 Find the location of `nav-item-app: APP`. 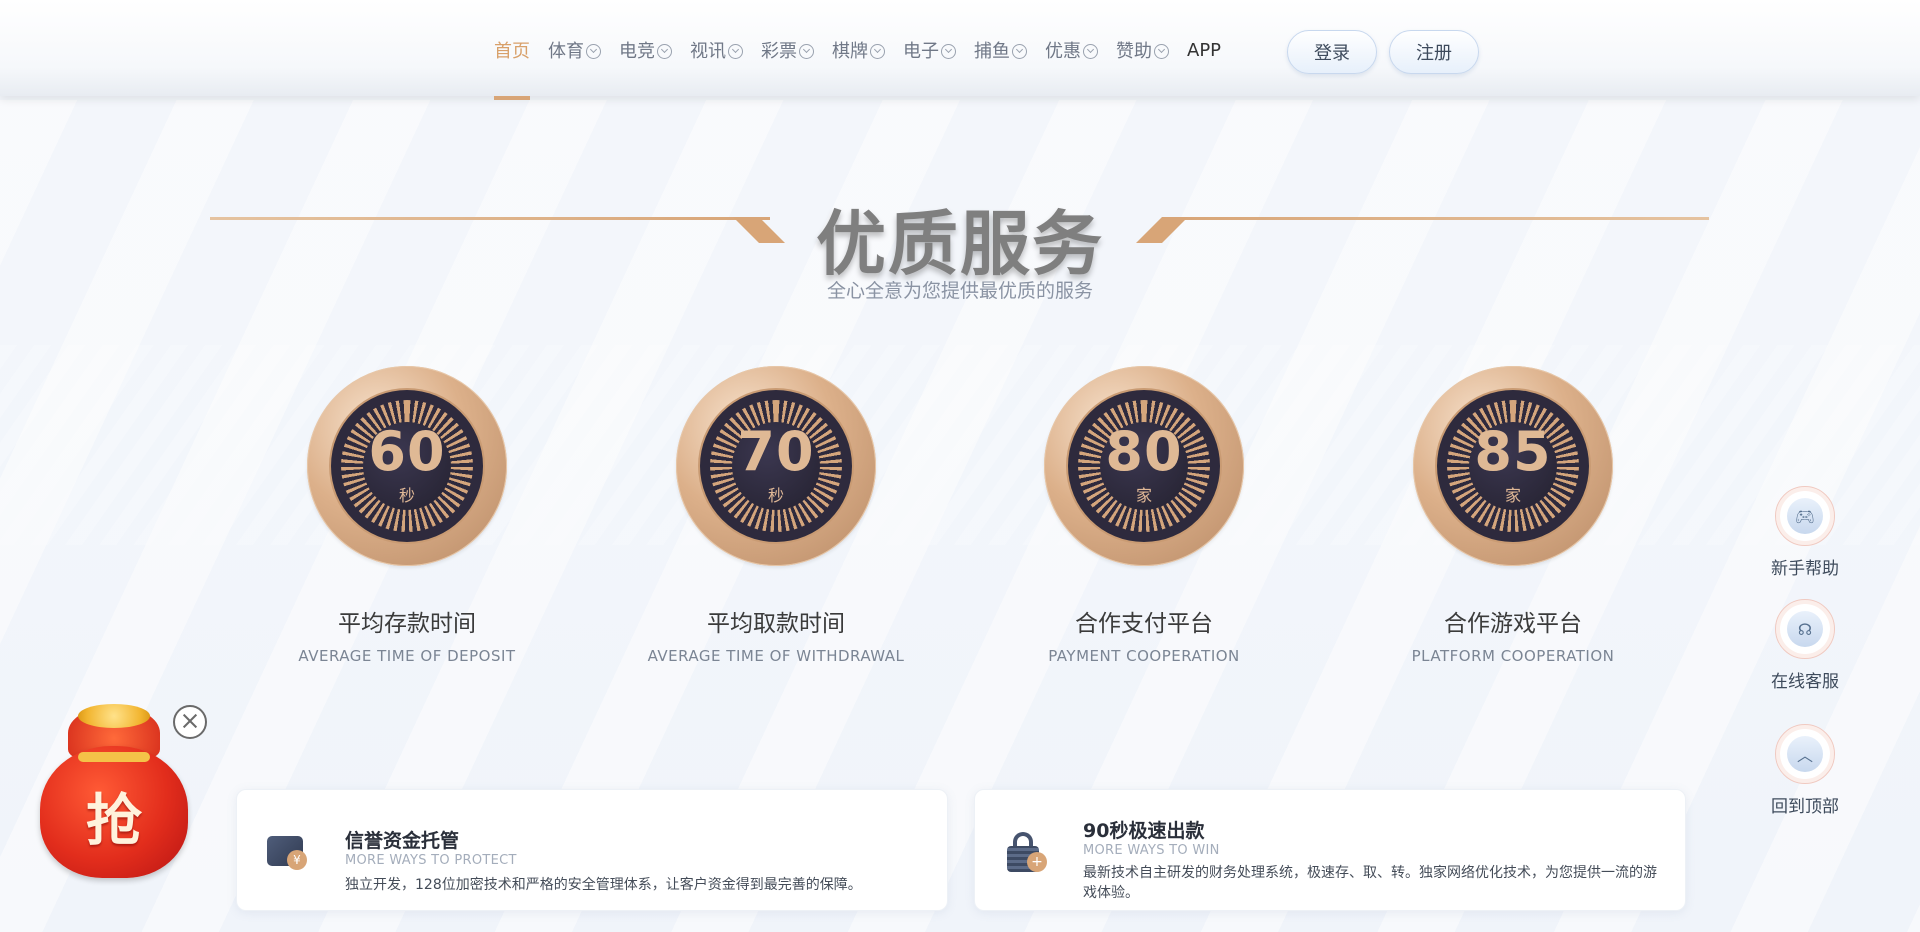

nav-item-app: APP is located at coordinates (1204, 50).